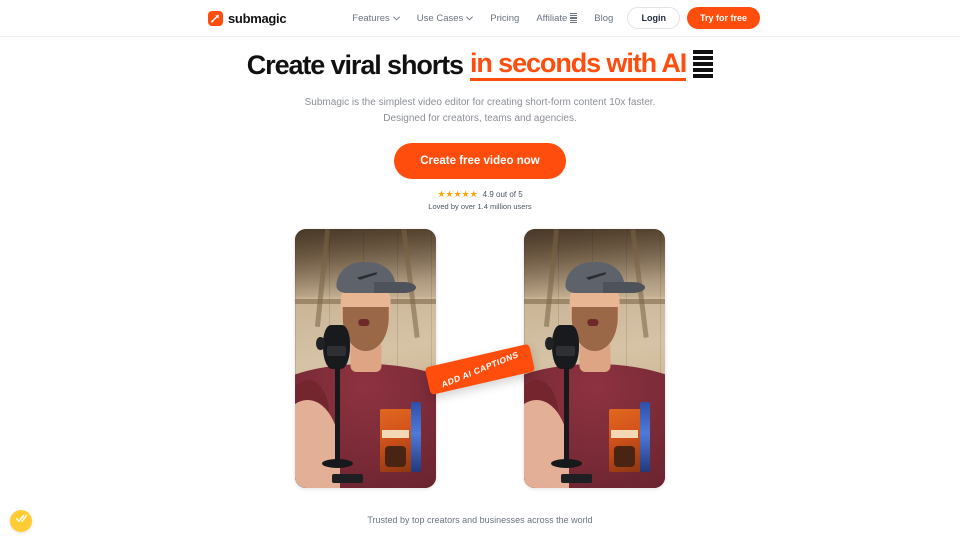 Image resolution: width=960 pixels, height=540 pixels. I want to click on headline-plain-text: Create viral shorts, so click(355, 64).